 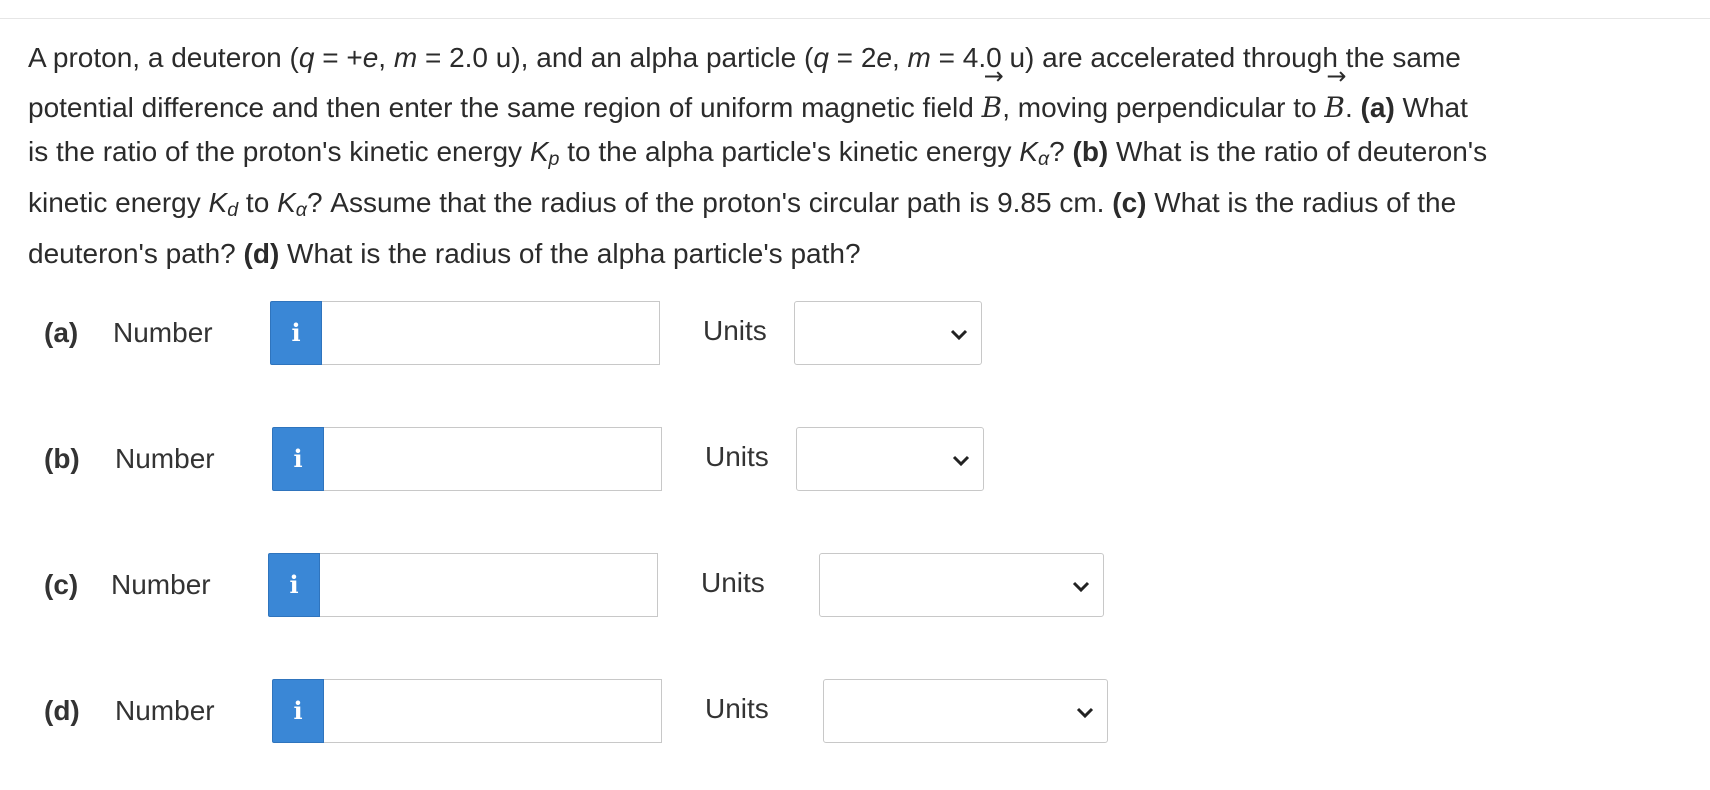 I want to click on part-label: (d), so click(x=62, y=710).